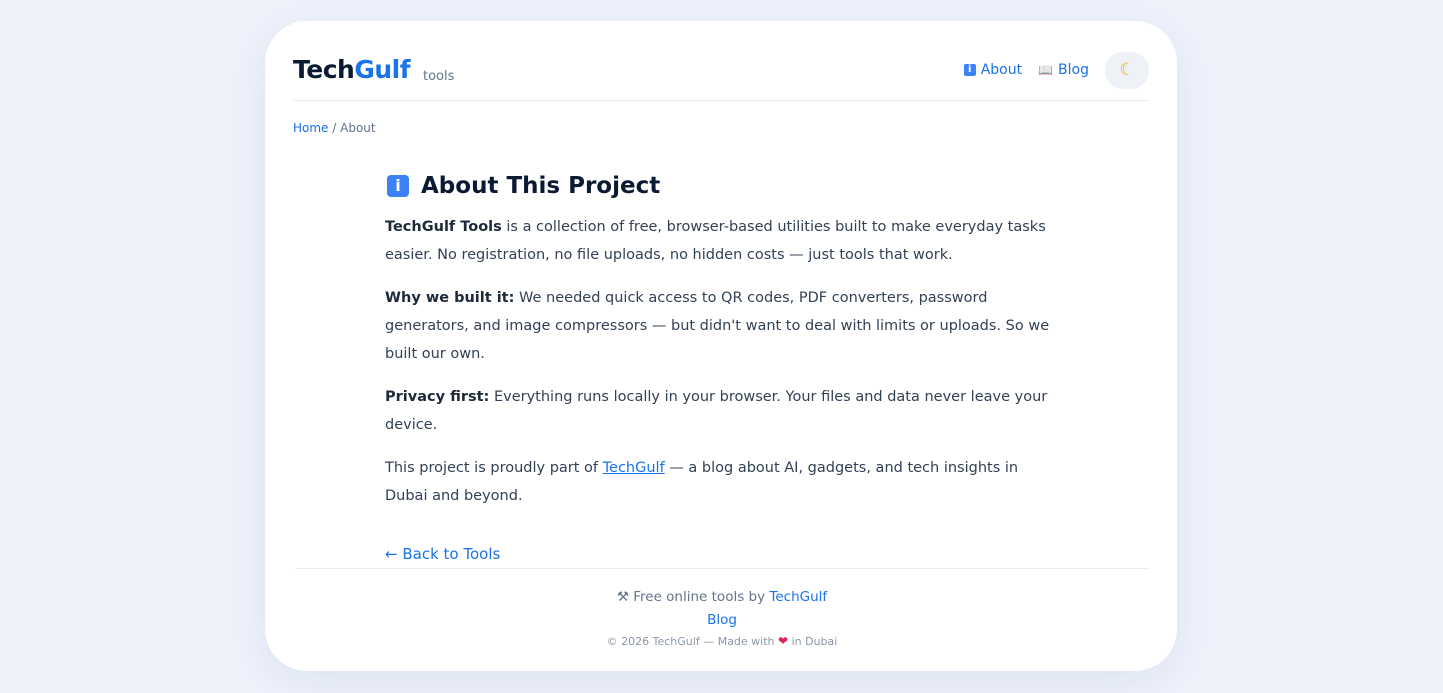 The width and height of the screenshot is (1443, 693). I want to click on privacy-bold: Privacy first:, so click(437, 397).